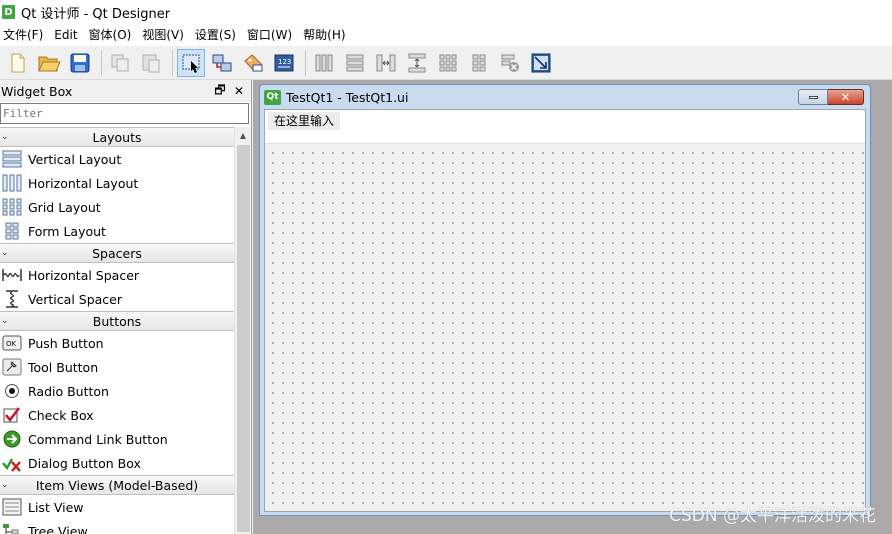  I want to click on menu-item: 文件(F), so click(25, 35).